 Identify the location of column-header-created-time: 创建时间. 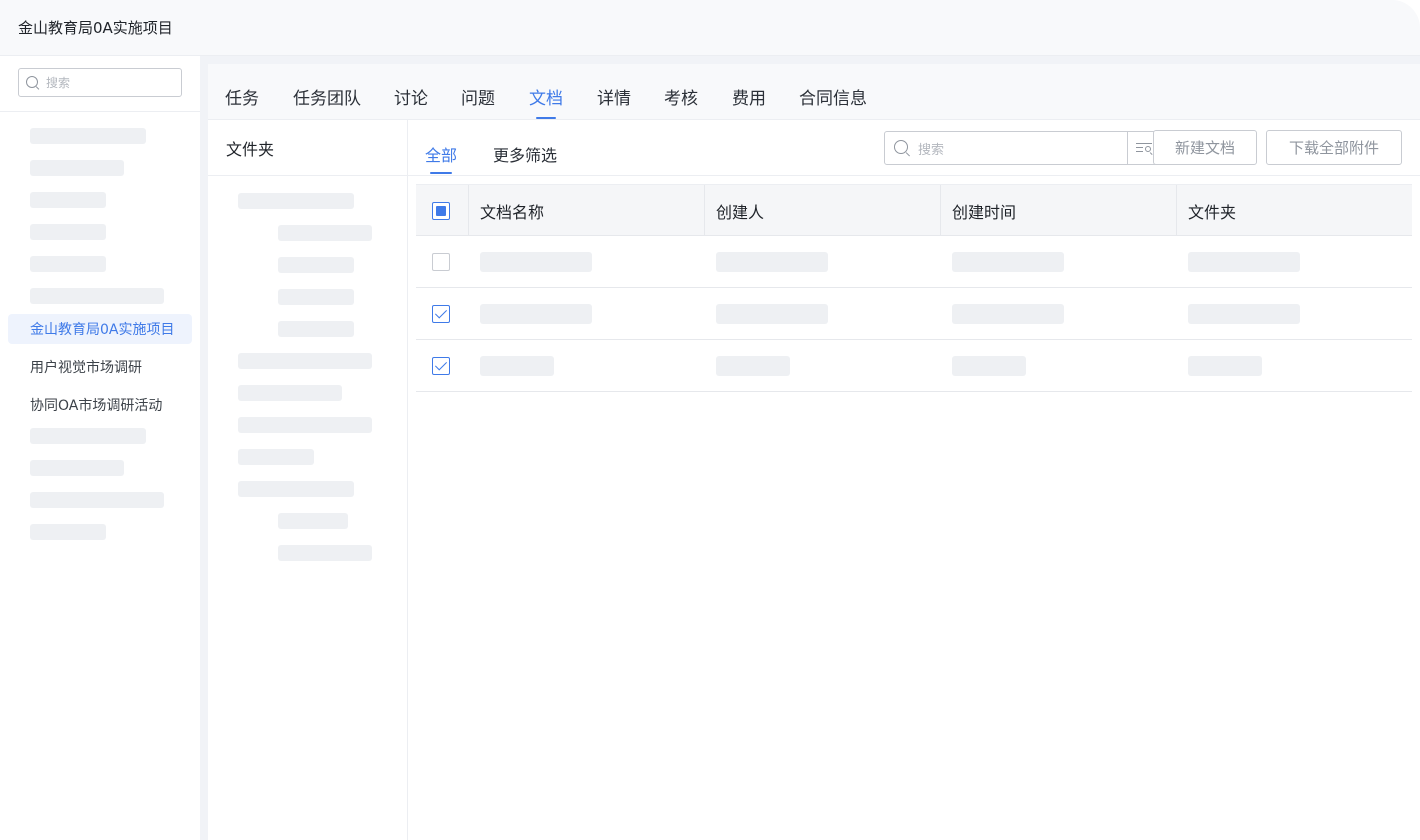
(1058, 210).